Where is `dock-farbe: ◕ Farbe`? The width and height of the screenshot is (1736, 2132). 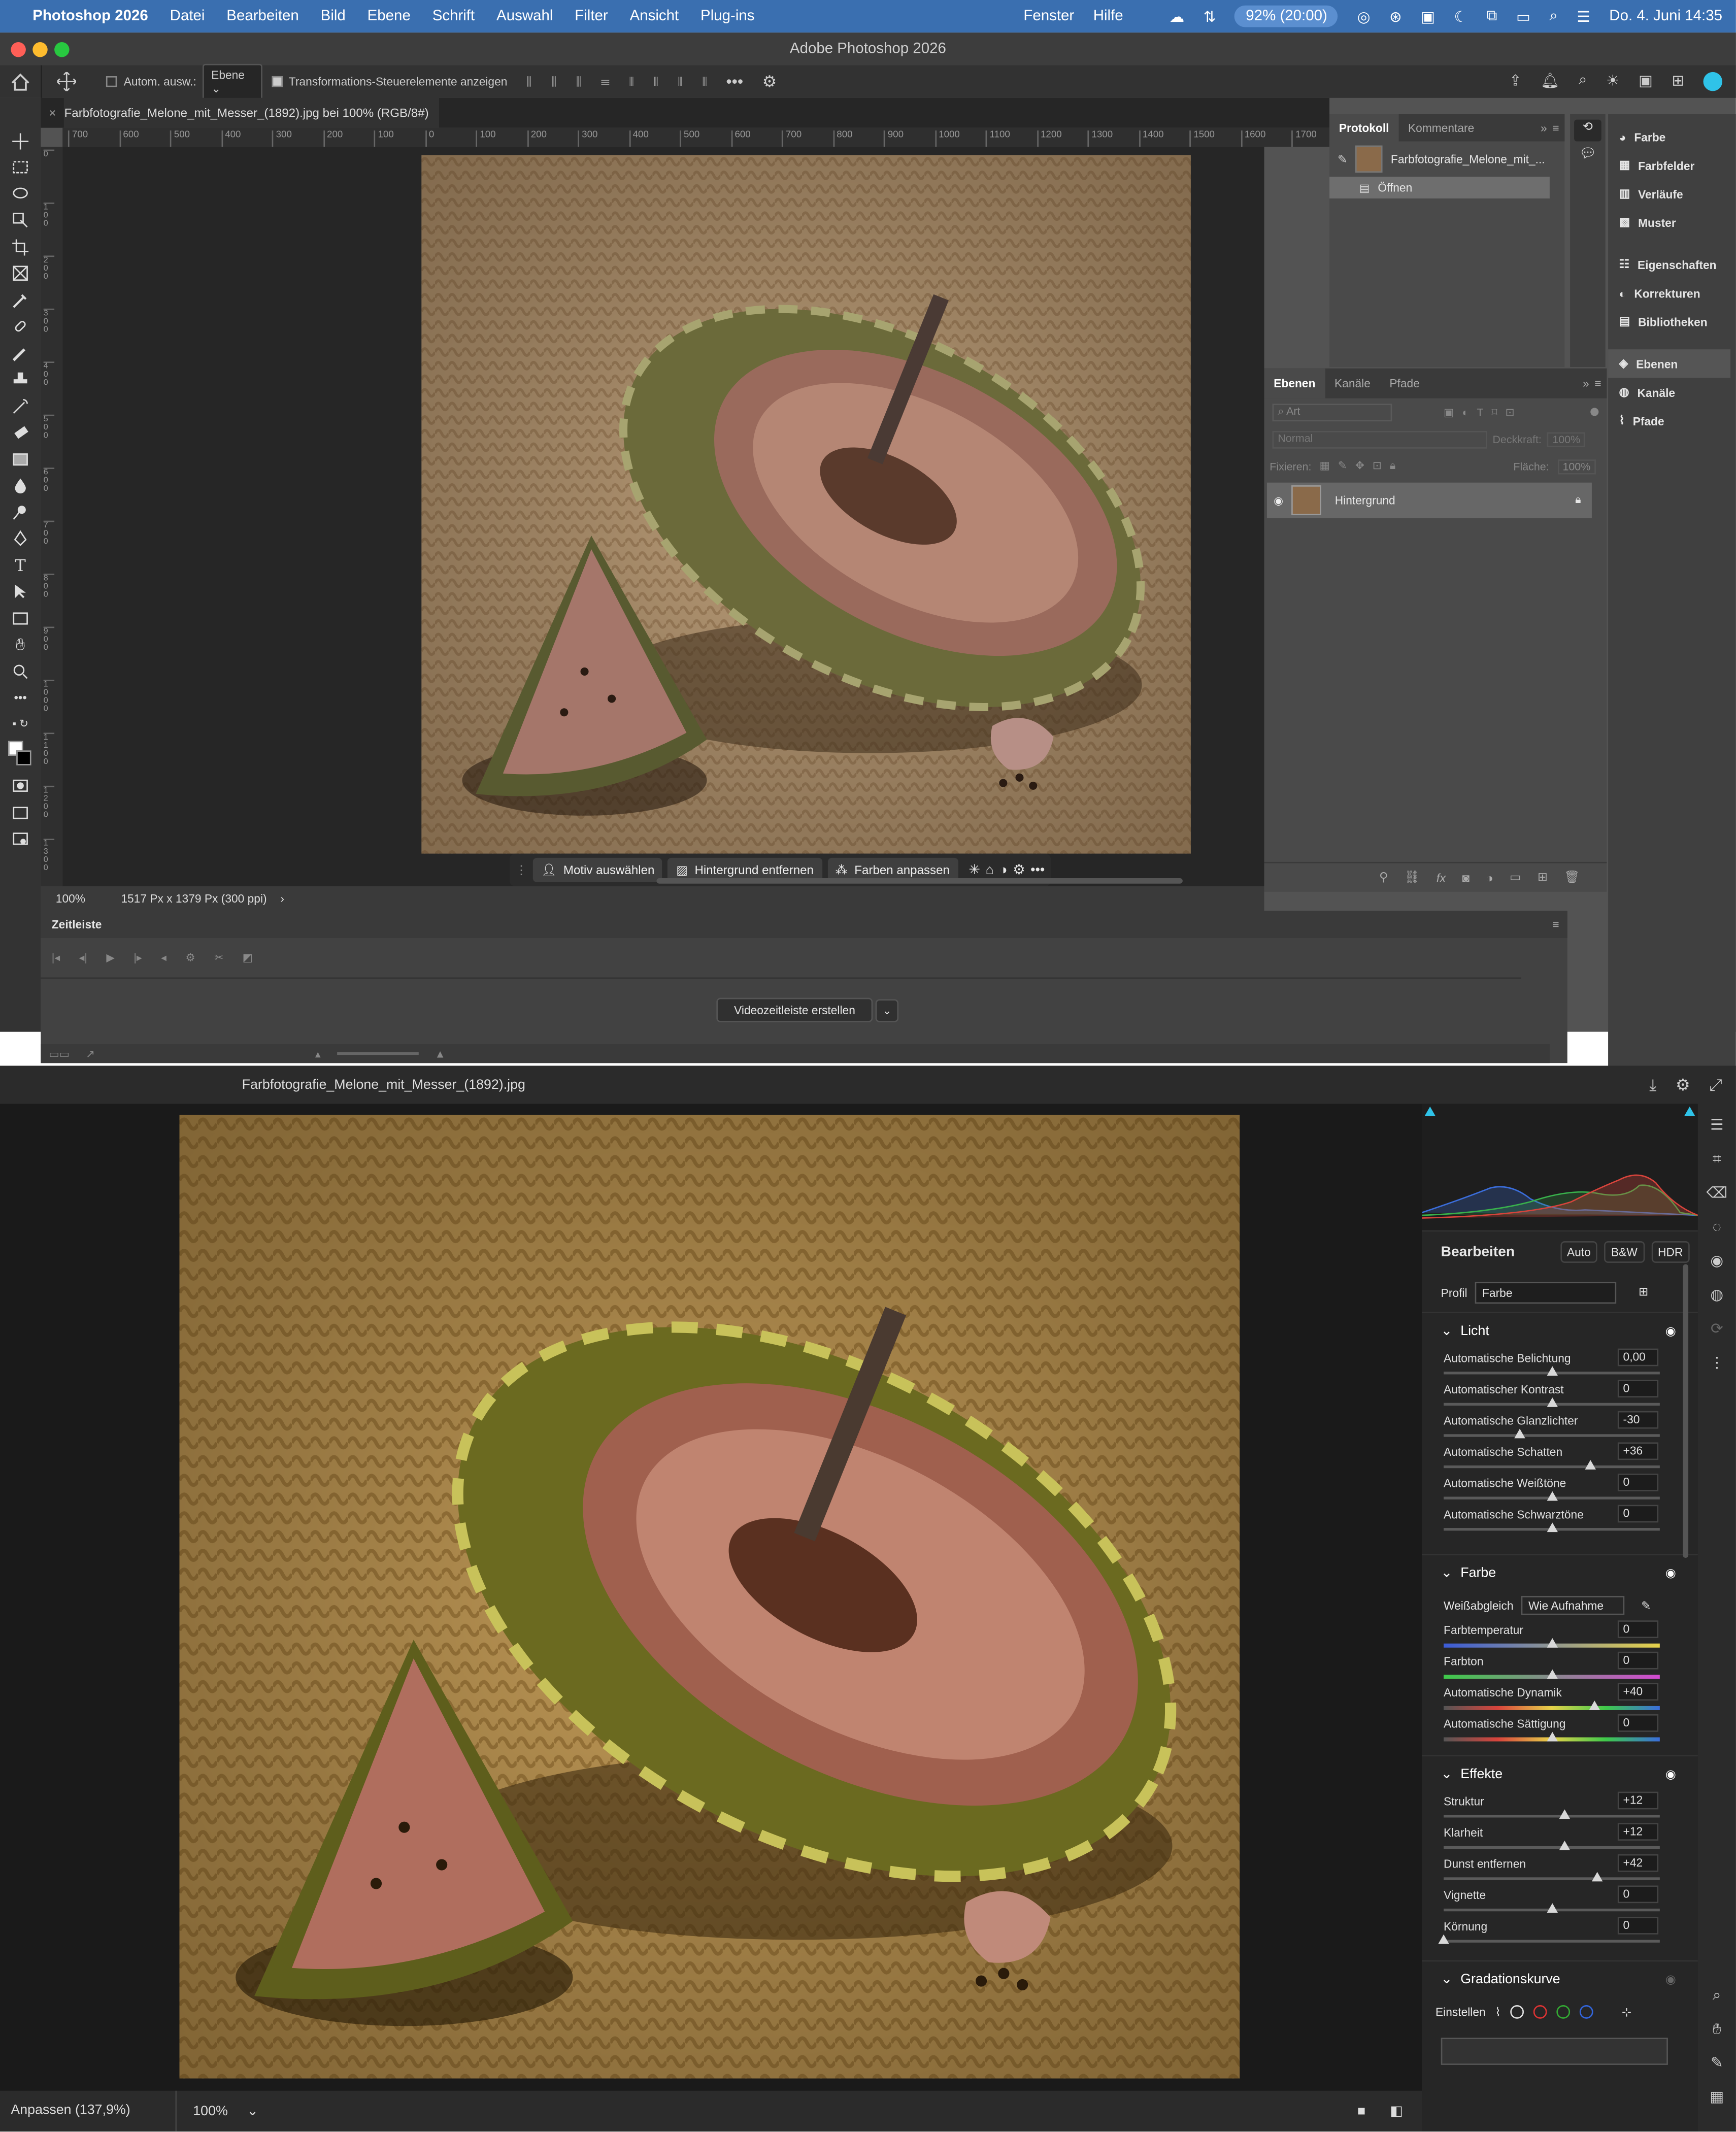
dock-farbe: ◕ Farbe is located at coordinates (1672, 137).